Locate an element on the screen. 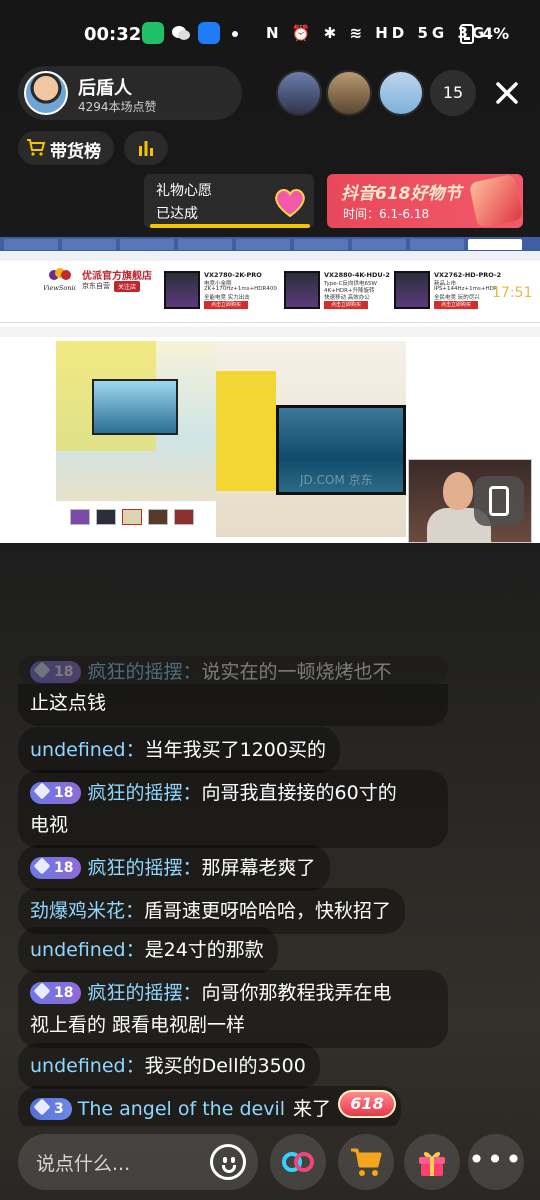 This screenshot has width=540, height=1200. chat-text: 我买的Dell的3500 is located at coordinates (225, 1066).